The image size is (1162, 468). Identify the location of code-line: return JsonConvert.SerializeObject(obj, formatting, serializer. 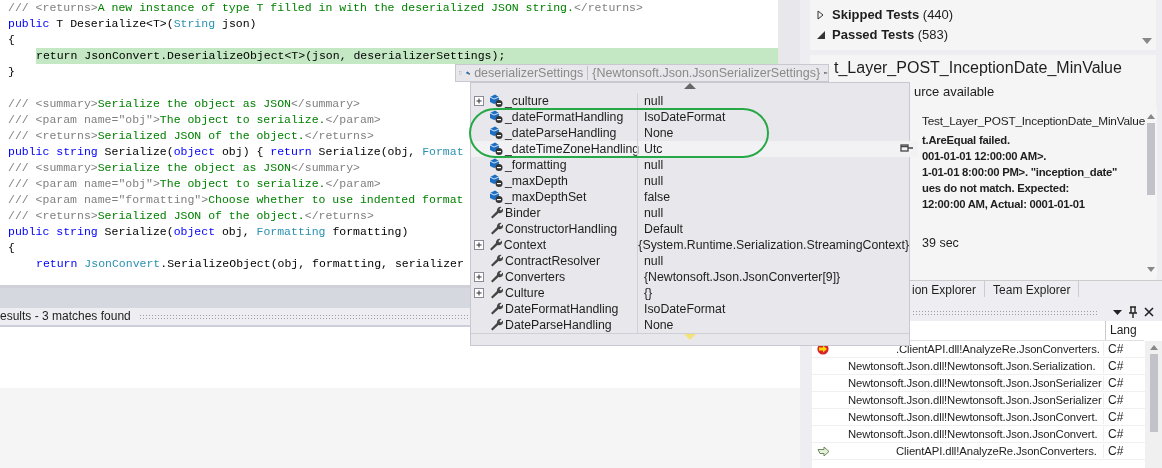
(249, 264).